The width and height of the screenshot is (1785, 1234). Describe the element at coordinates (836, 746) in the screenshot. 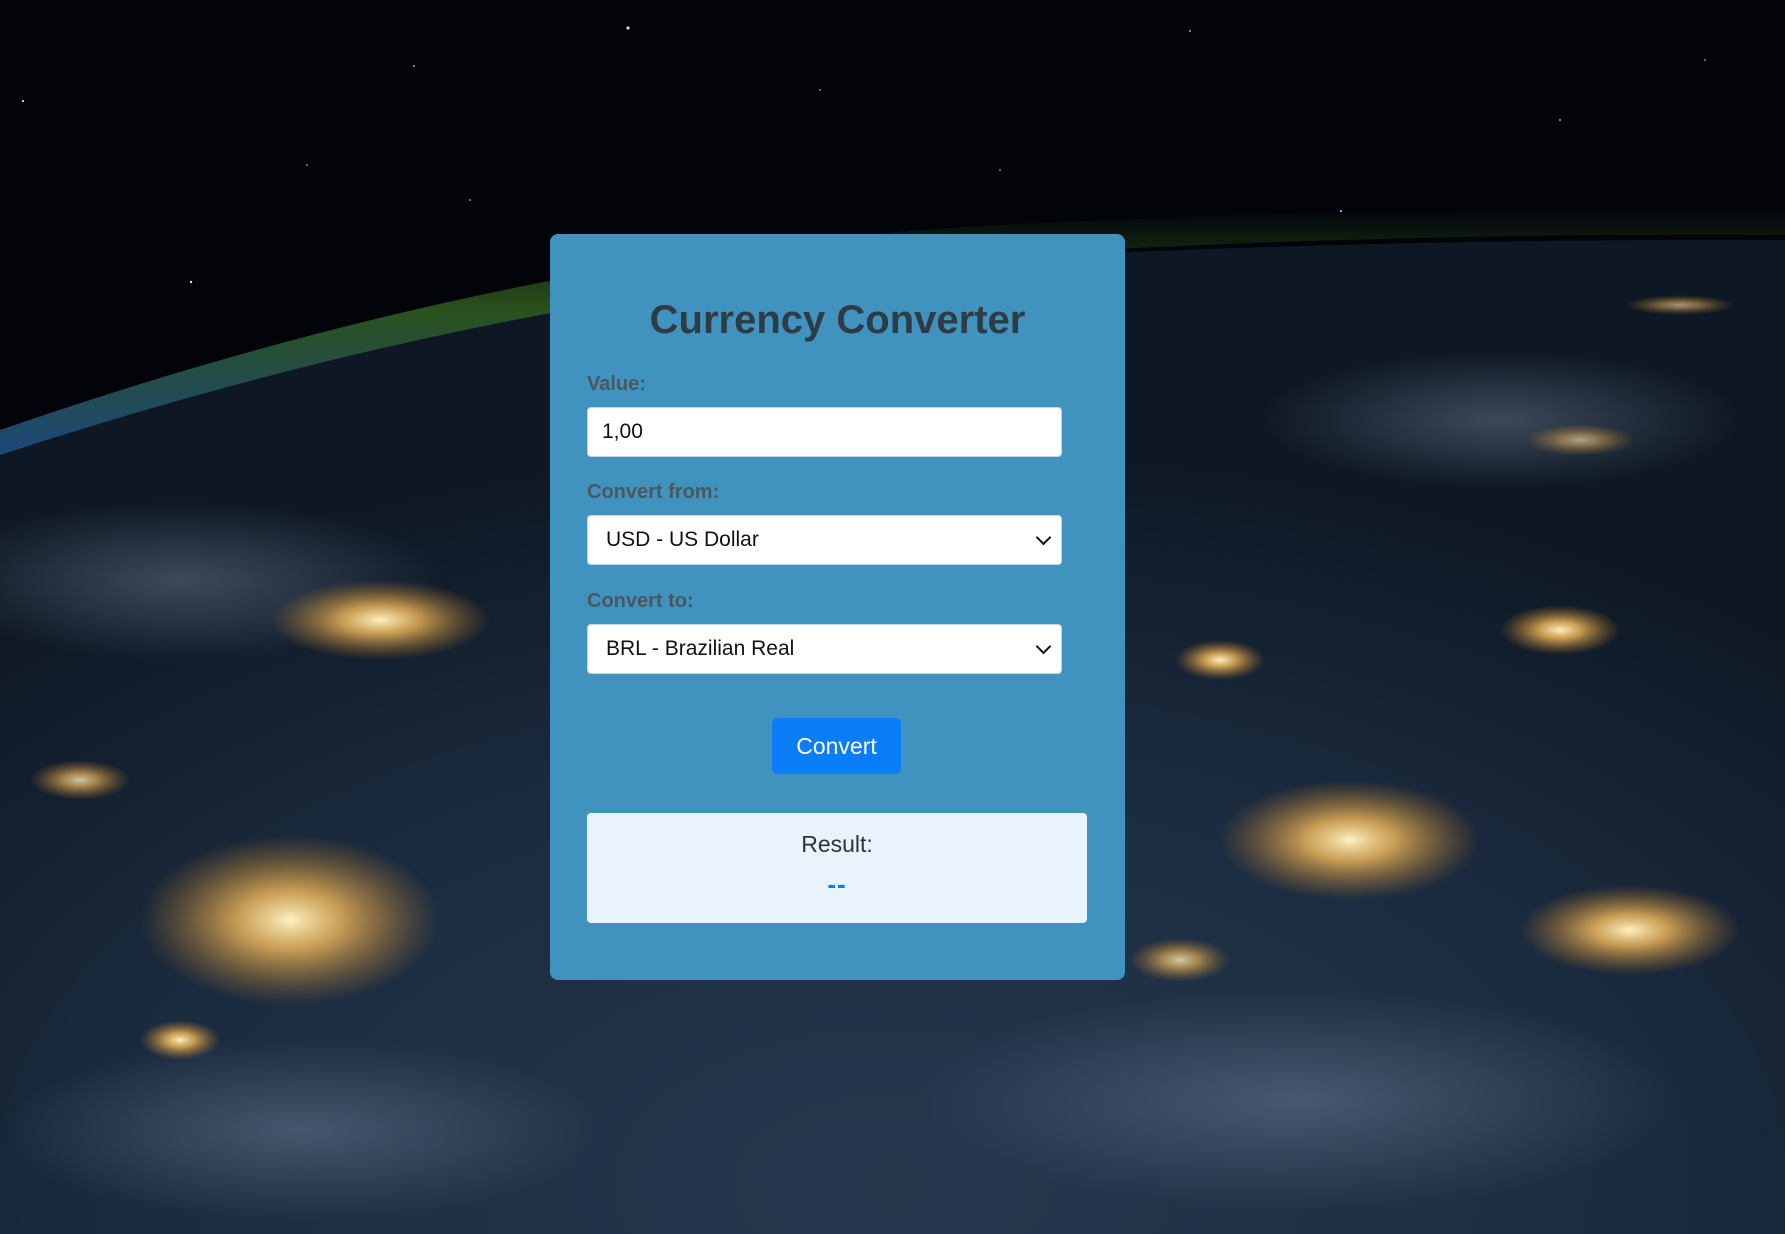

I see `convert-button: Convert` at that location.